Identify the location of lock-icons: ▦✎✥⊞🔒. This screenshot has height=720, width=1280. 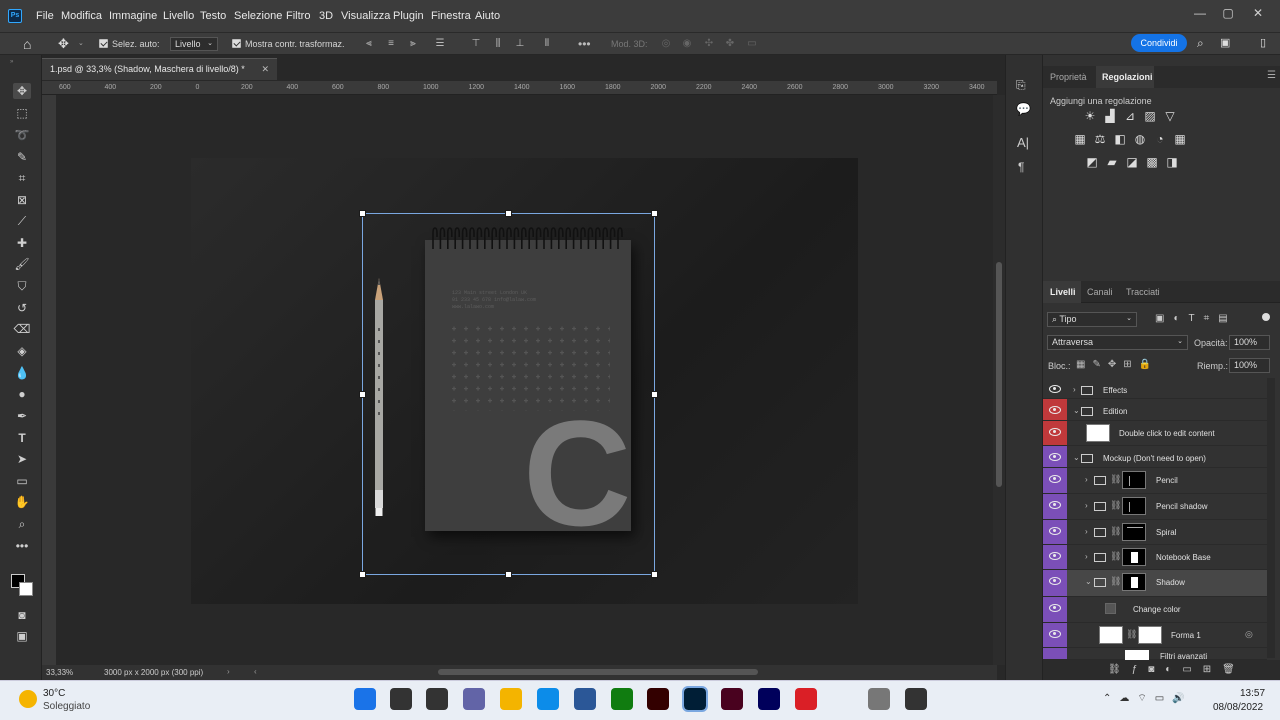
(1117, 364).